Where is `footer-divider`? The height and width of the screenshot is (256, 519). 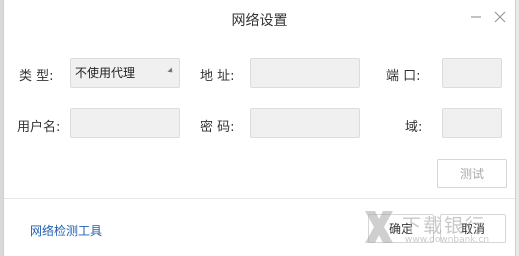
footer-divider is located at coordinates (259, 198).